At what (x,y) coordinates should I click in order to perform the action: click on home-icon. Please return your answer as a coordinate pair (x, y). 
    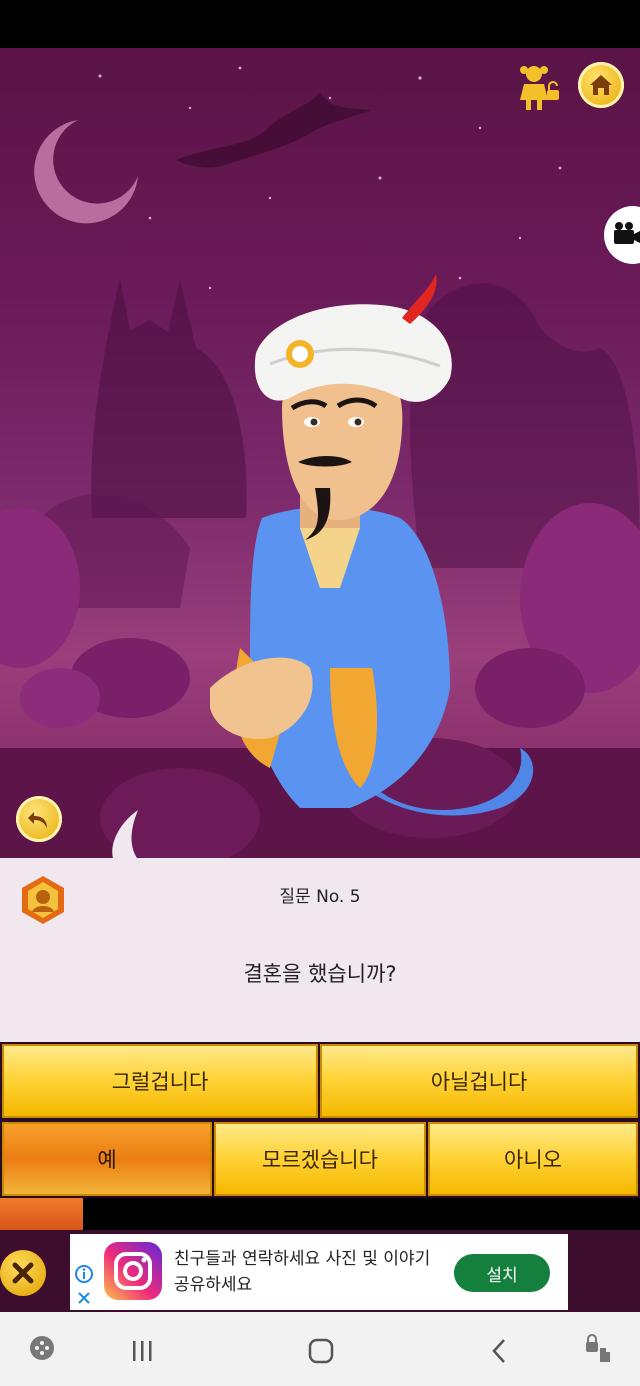
    Looking at the image, I should click on (601, 85).